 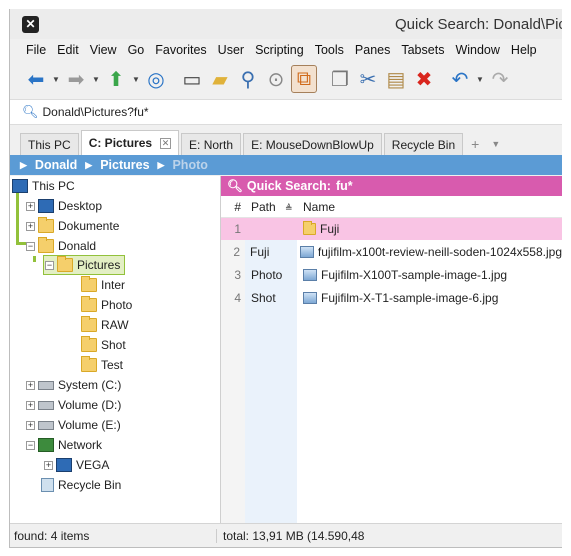 What do you see at coordinates (102, 365) in the screenshot?
I see `tree-item-test: Test` at bounding box center [102, 365].